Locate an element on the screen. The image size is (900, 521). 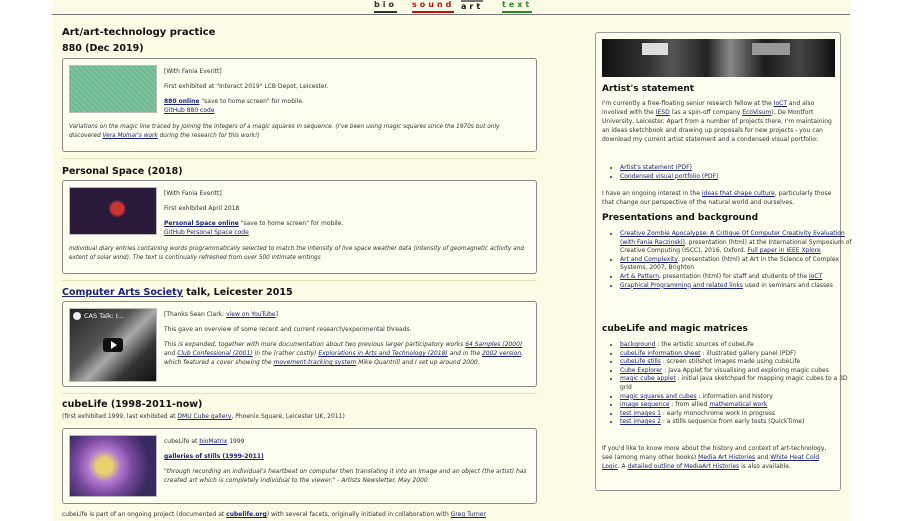
list-item-text: : illustrated gallery panel (PDF) is located at coordinates (748, 353).